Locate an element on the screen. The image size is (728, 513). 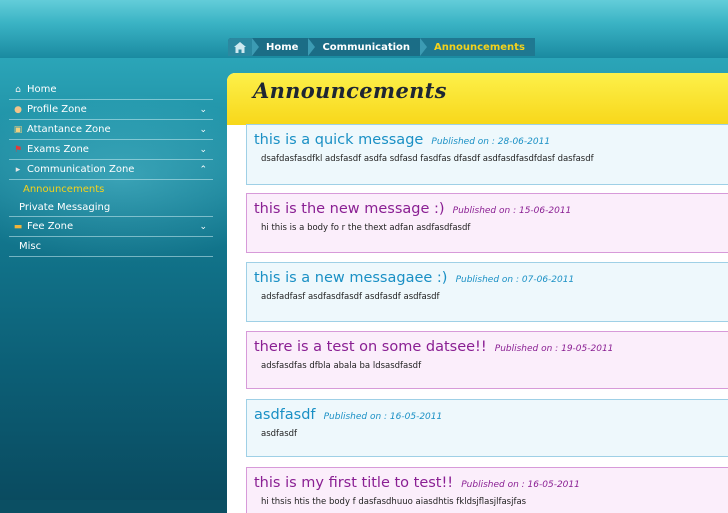
announcement-title: this is the new message :) is located at coordinates (349, 209).